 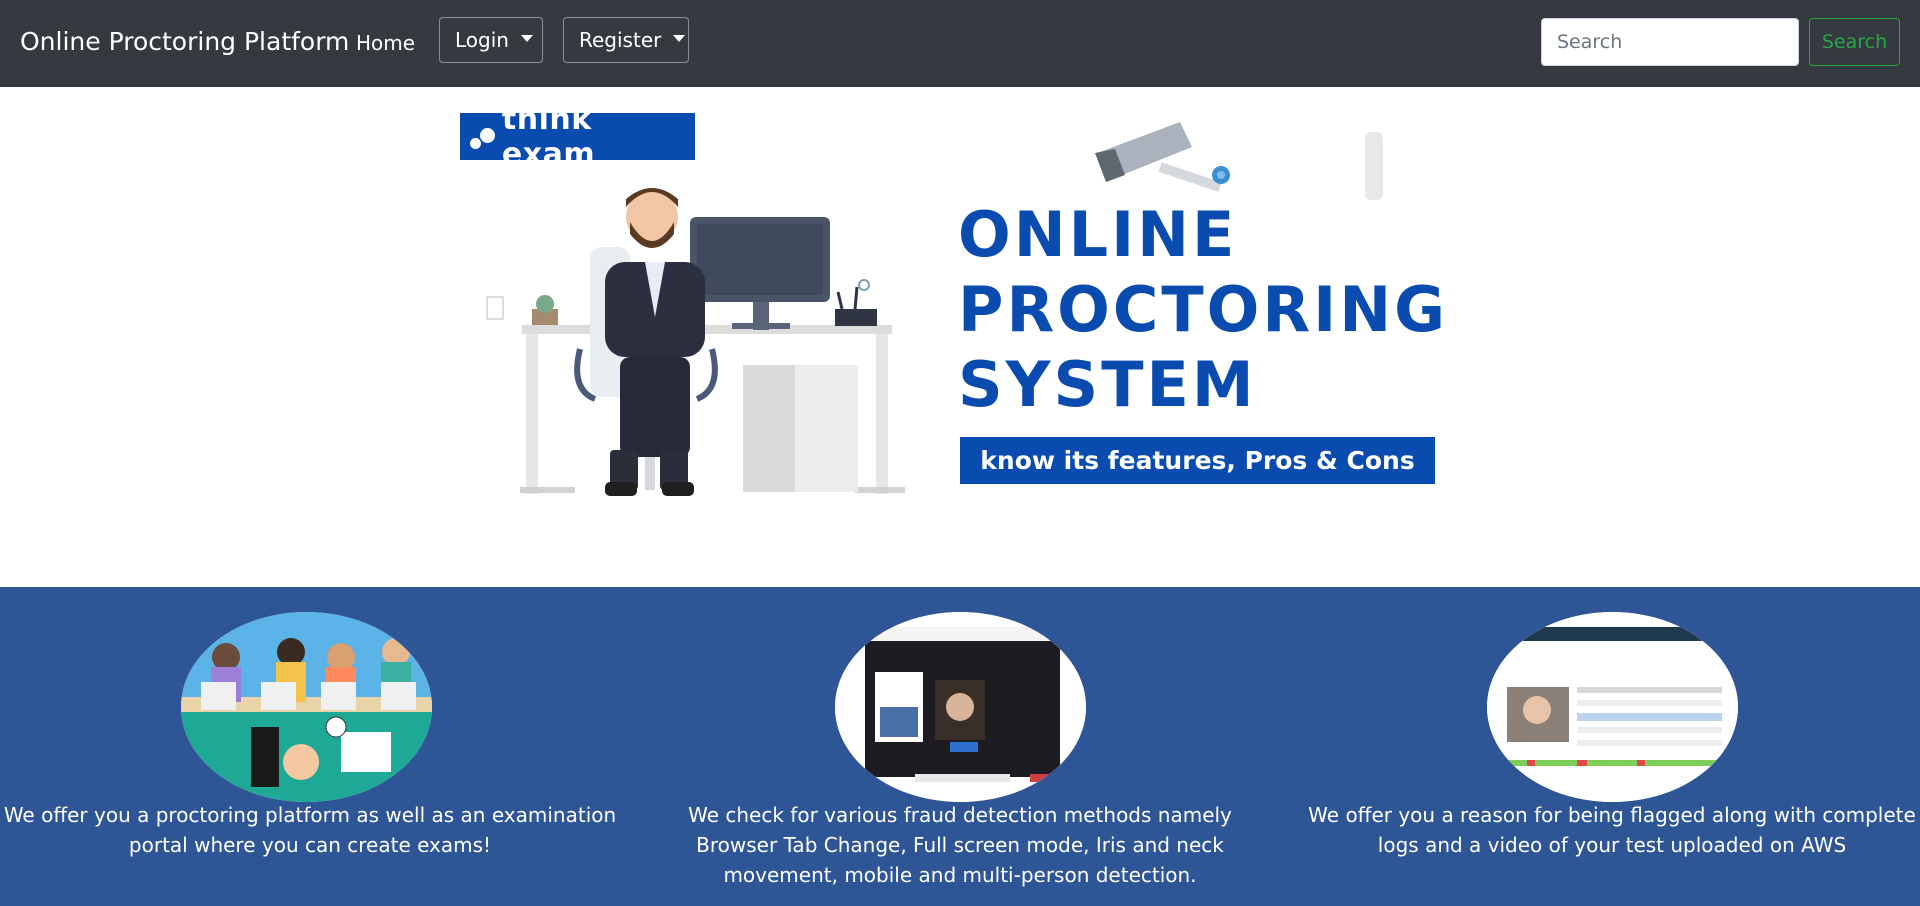 I want to click on navbar-brand: Online Proctoring Platform, so click(x=184, y=42).